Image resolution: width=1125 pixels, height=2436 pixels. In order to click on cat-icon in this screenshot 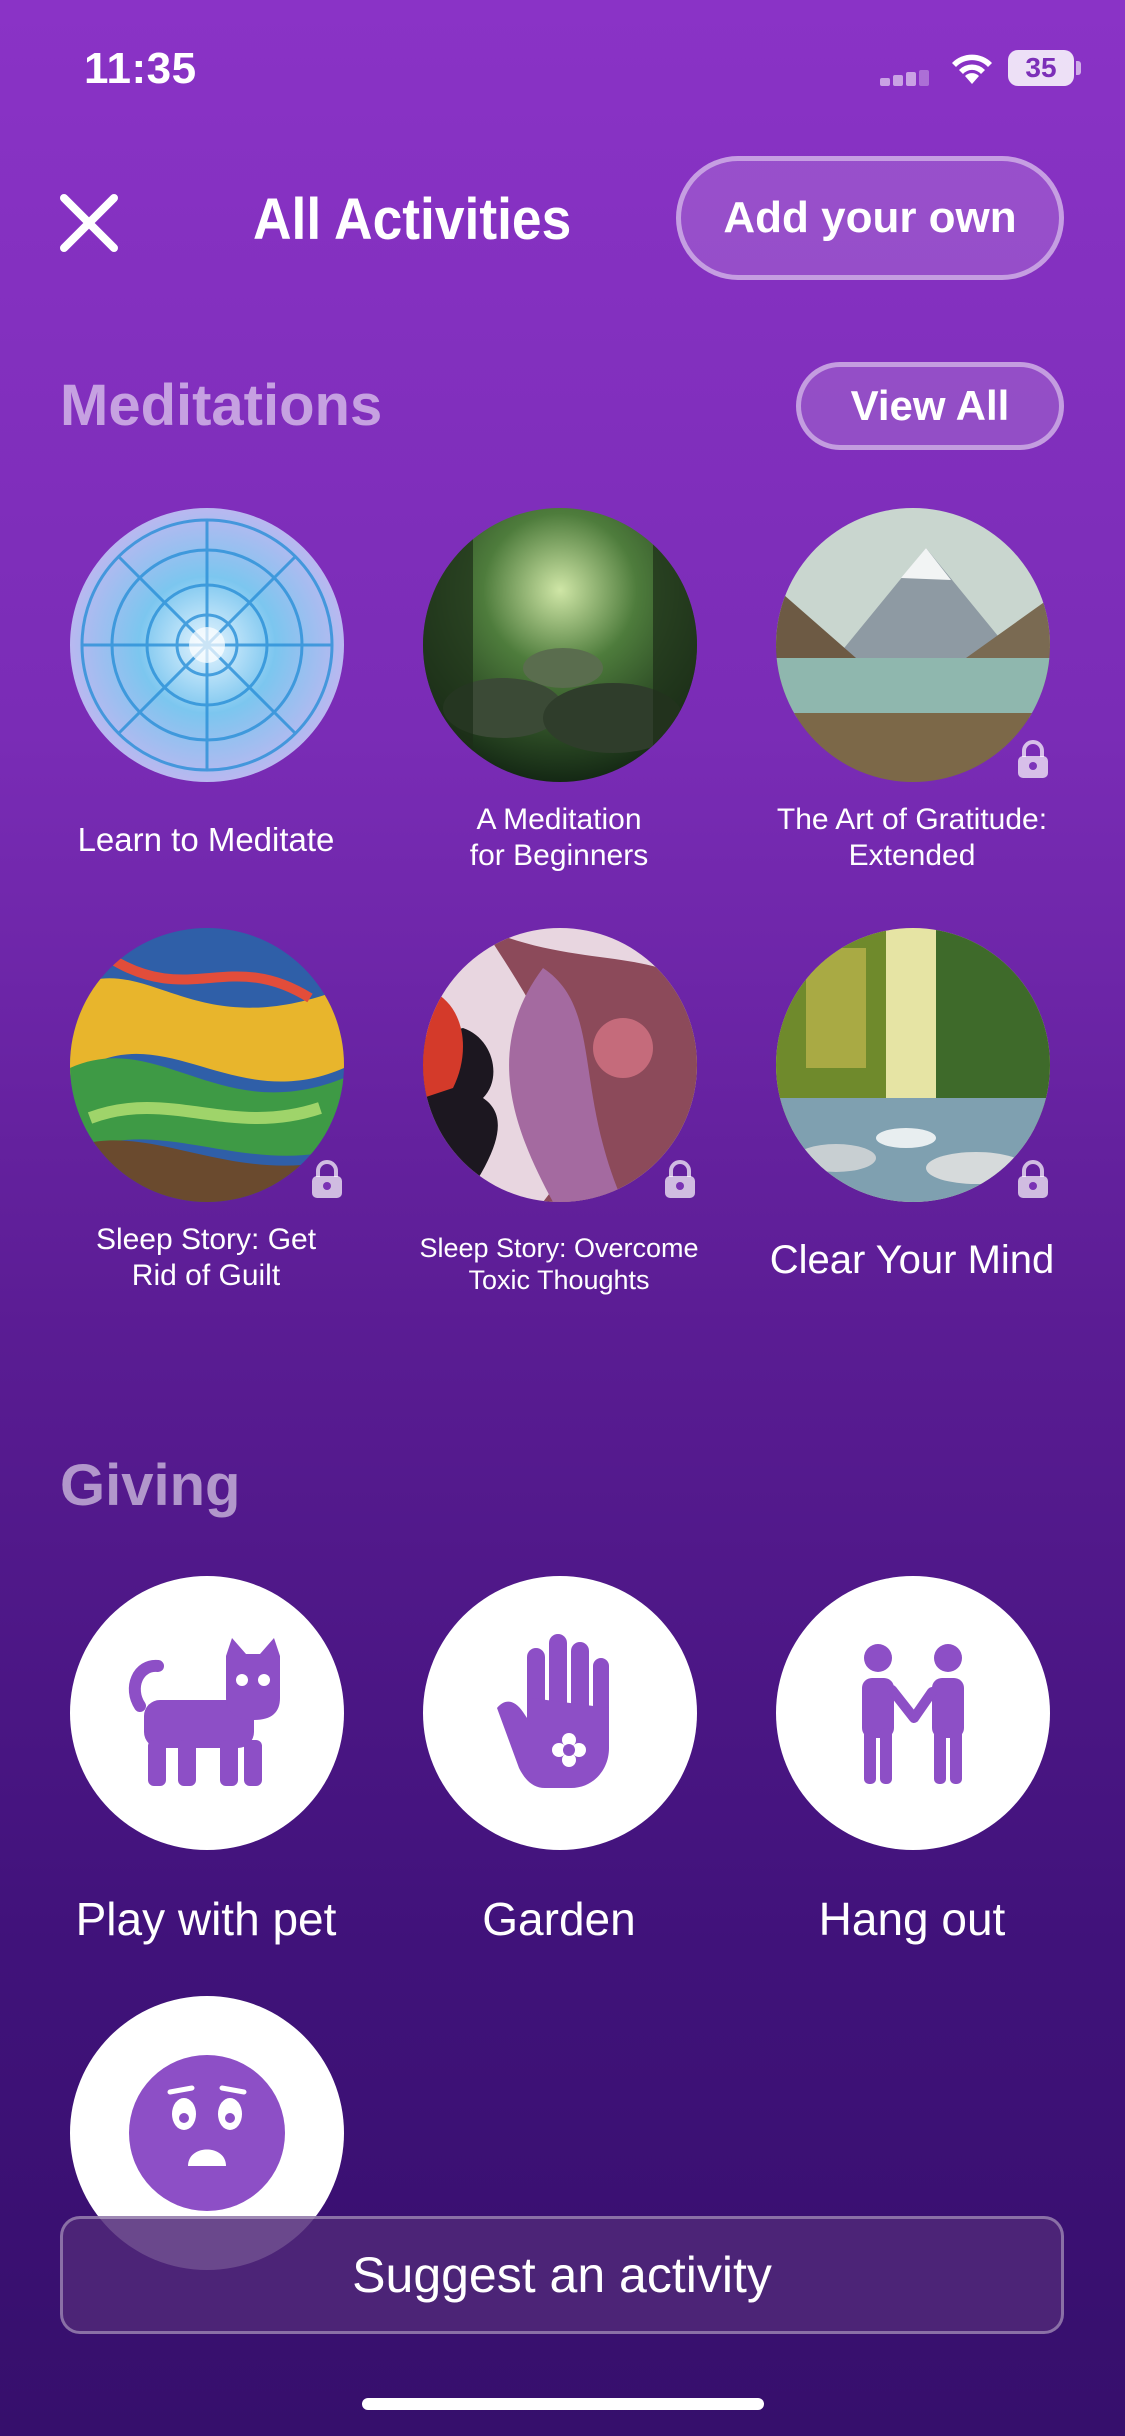, I will do `click(204, 1712)`.